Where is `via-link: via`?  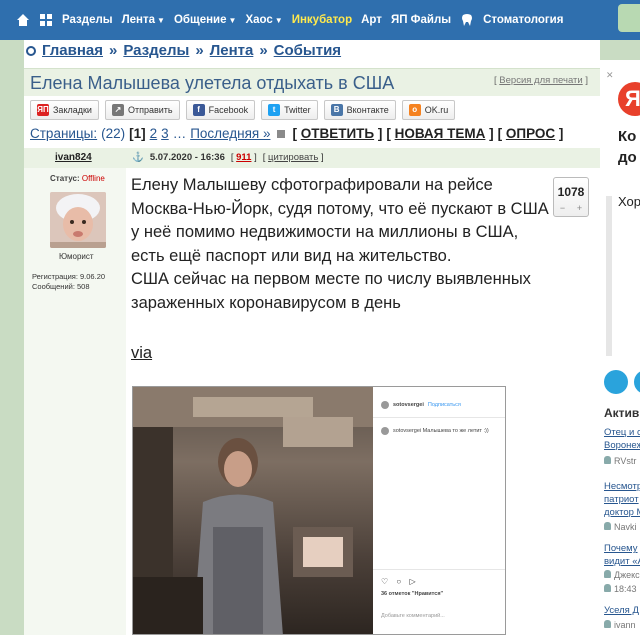 via-link: via is located at coordinates (141, 354).